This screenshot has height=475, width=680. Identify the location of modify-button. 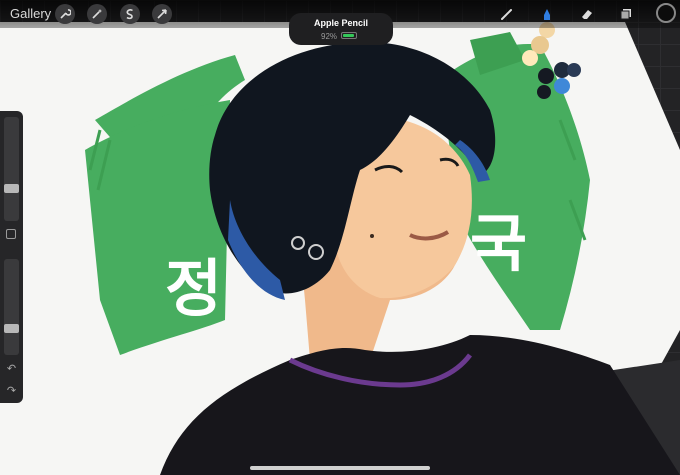
(11, 234).